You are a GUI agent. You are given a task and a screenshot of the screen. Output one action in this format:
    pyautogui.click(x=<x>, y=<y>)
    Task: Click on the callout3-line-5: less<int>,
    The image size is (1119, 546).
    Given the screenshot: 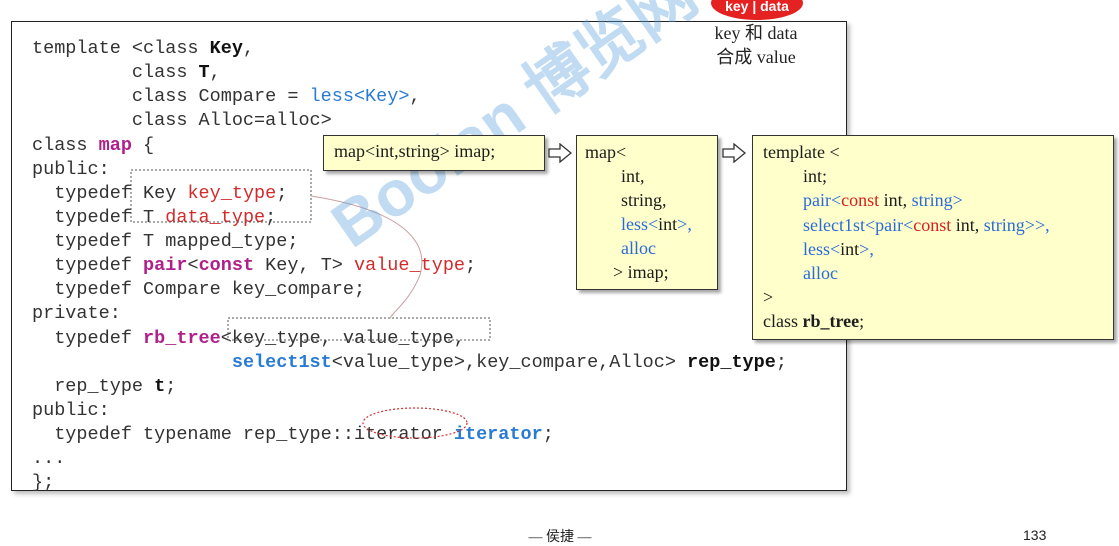 What is the action you would take?
    pyautogui.click(x=838, y=248)
    